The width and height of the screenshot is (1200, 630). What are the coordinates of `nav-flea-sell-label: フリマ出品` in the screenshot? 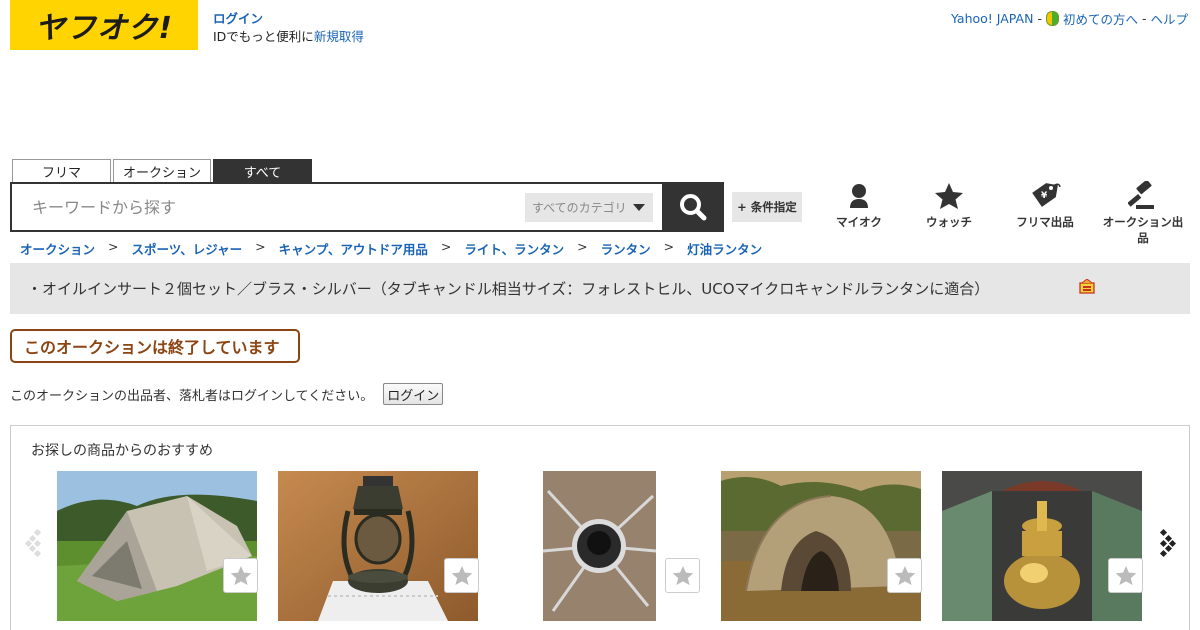 It's located at (1045, 222).